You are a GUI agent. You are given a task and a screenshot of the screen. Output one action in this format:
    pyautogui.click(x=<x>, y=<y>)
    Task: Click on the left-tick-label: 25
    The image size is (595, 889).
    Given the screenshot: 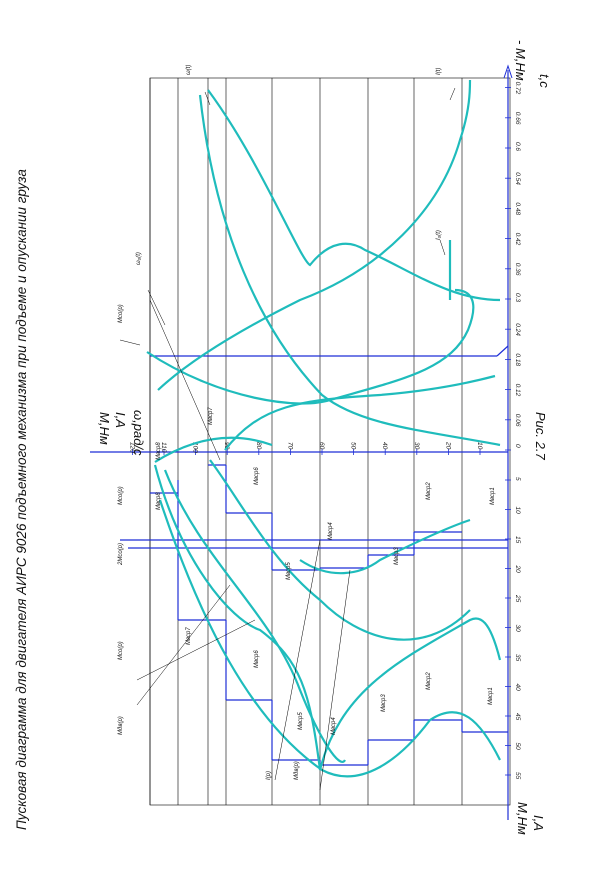 What is the action you would take?
    pyautogui.click(x=517, y=598)
    